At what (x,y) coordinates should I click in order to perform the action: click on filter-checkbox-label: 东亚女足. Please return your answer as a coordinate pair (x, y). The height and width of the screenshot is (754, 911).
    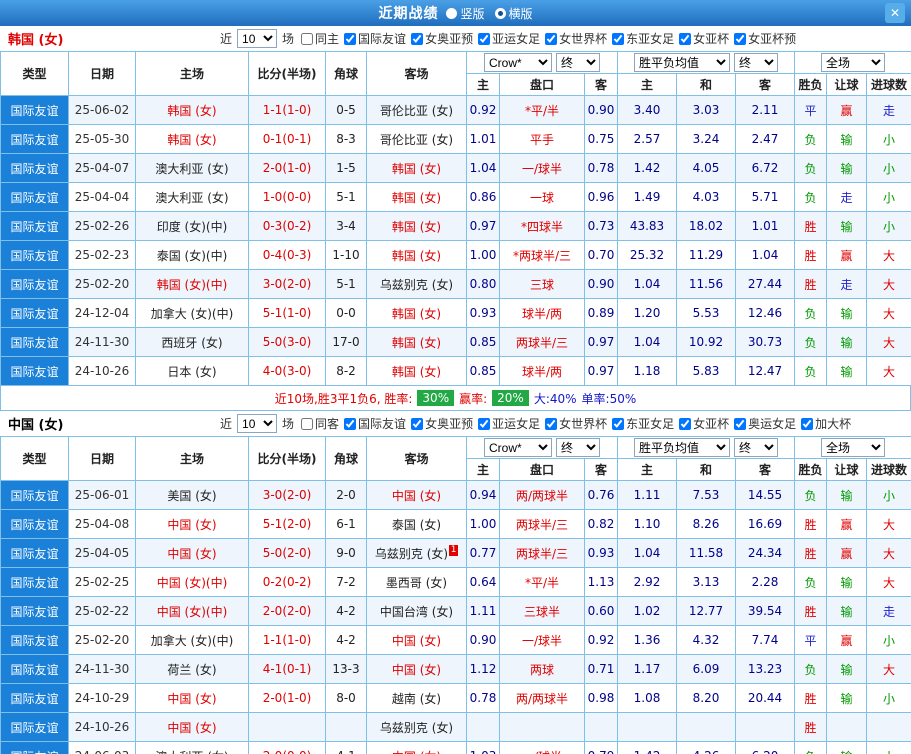
    Looking at the image, I should click on (650, 38).